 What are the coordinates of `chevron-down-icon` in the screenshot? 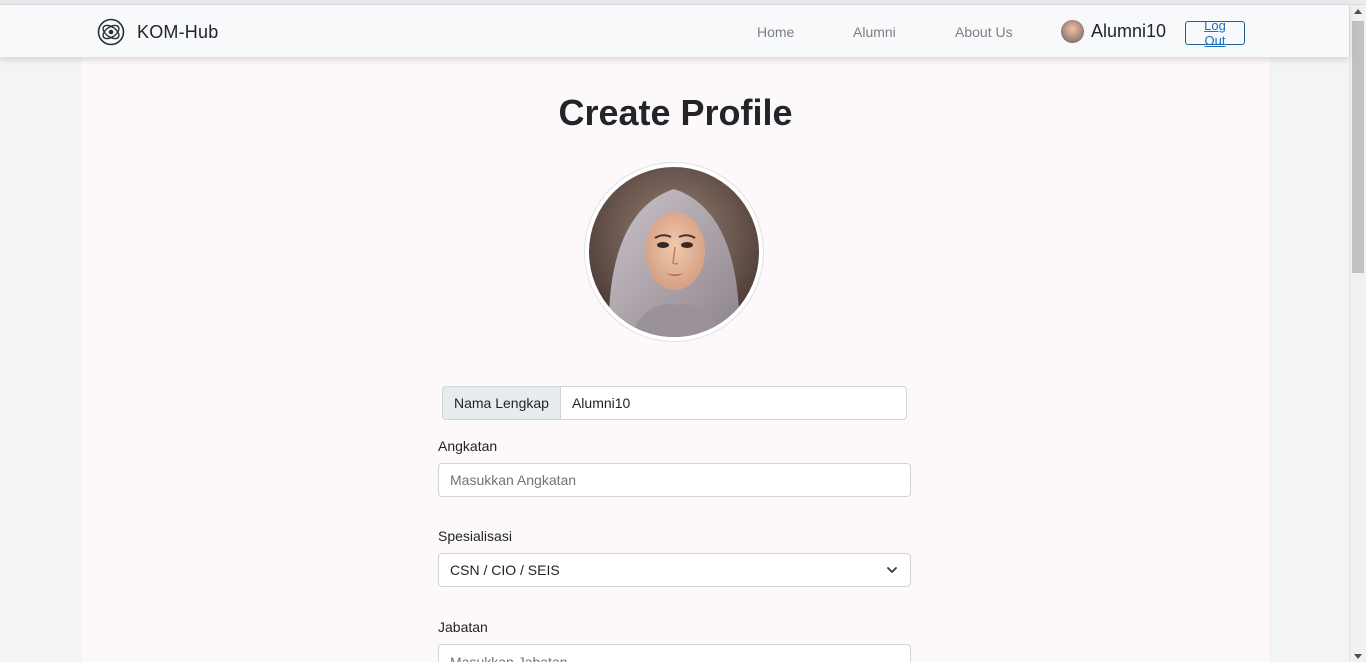 It's located at (892, 570).